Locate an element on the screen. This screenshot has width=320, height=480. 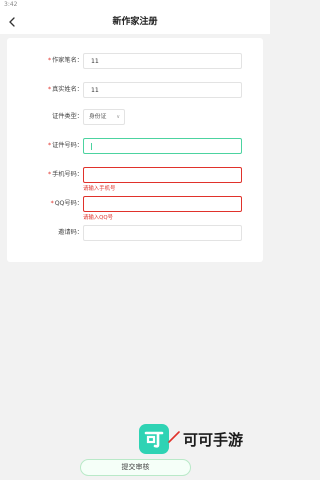
qq-error: 请输入QQ号 is located at coordinates (98, 218).